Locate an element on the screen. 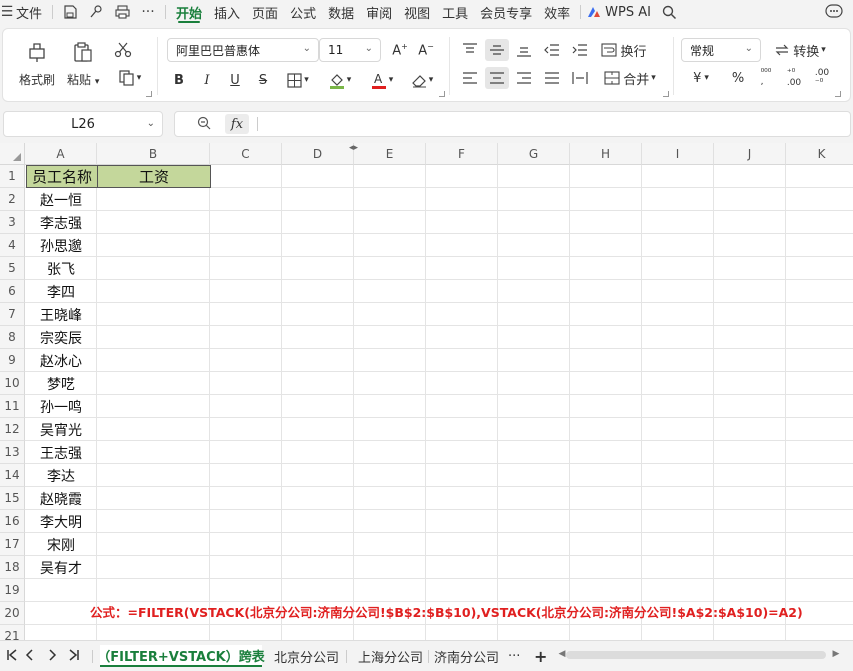 The height and width of the screenshot is (671, 853). sheet-tab-jinan: 济南分公司 is located at coordinates (466, 656).